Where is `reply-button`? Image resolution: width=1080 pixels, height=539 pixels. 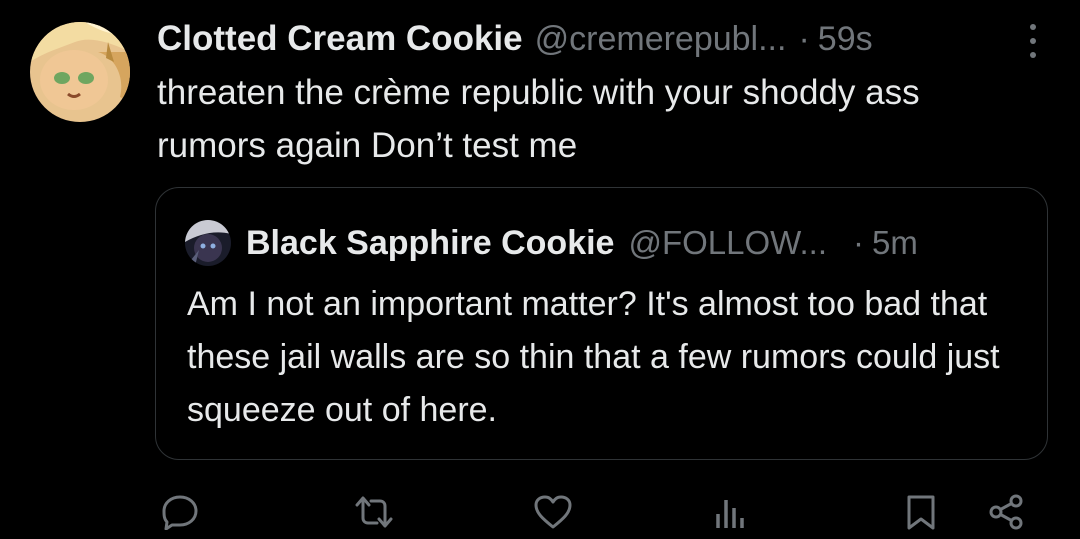 reply-button is located at coordinates (180, 512).